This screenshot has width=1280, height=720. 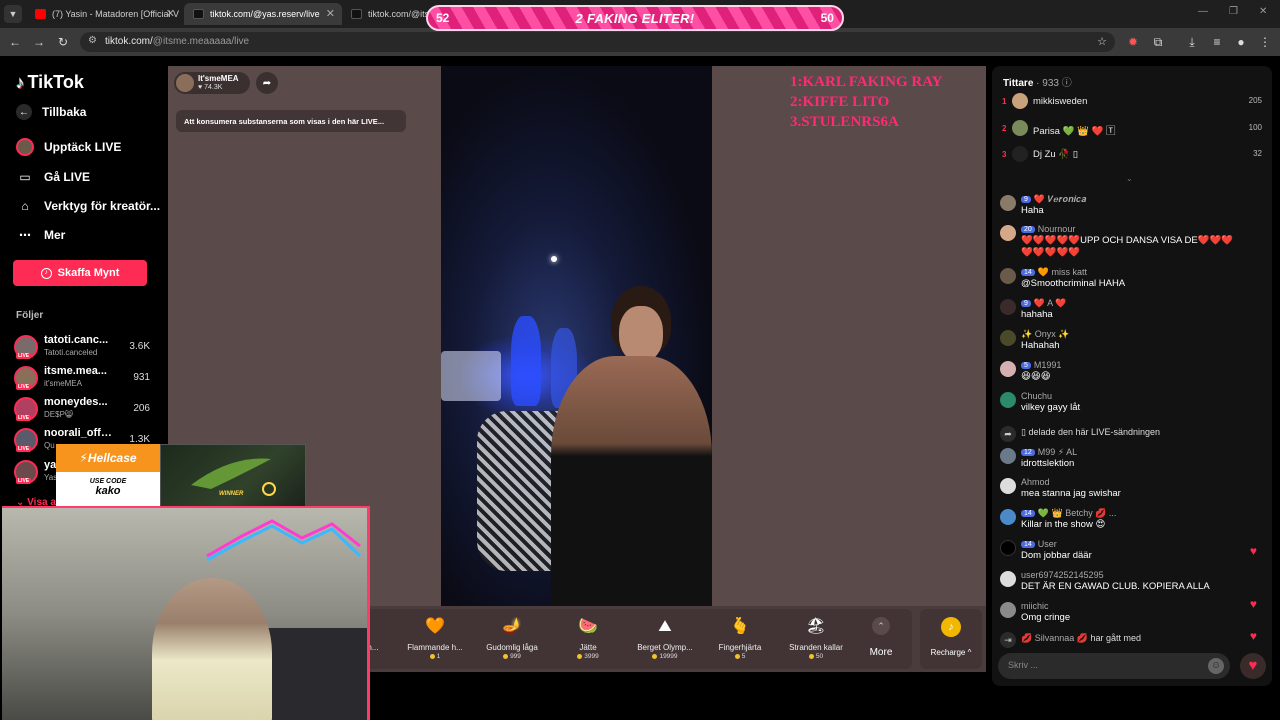 I want to click on gift-icon: 🧡, so click(x=435, y=626).